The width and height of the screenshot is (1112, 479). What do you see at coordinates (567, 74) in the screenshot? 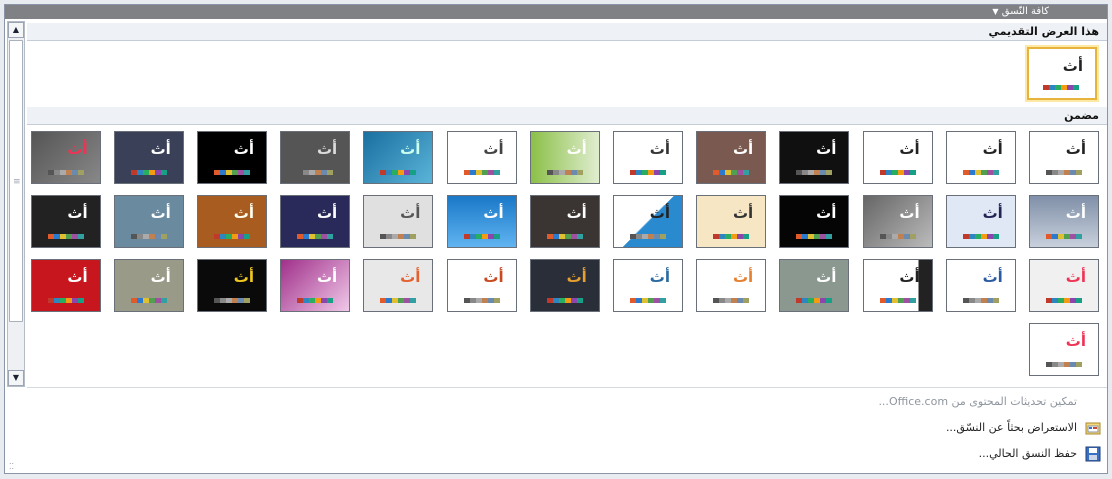
I see `current-theme-area` at bounding box center [567, 74].